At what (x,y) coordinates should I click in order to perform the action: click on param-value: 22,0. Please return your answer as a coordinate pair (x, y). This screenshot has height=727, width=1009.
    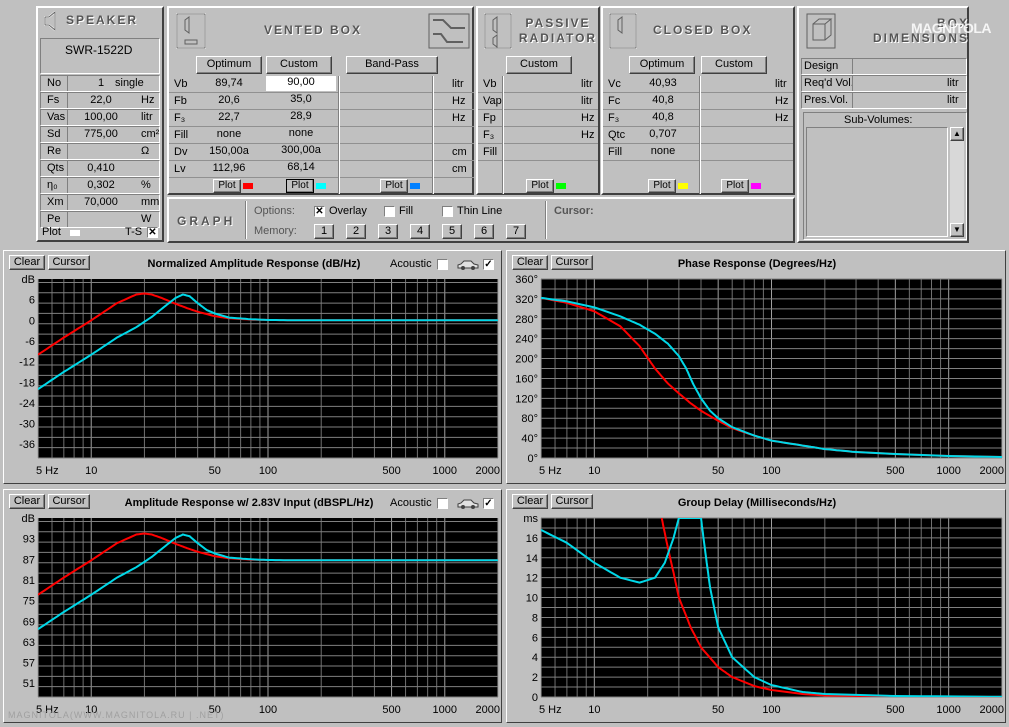
    Looking at the image, I should click on (101, 100).